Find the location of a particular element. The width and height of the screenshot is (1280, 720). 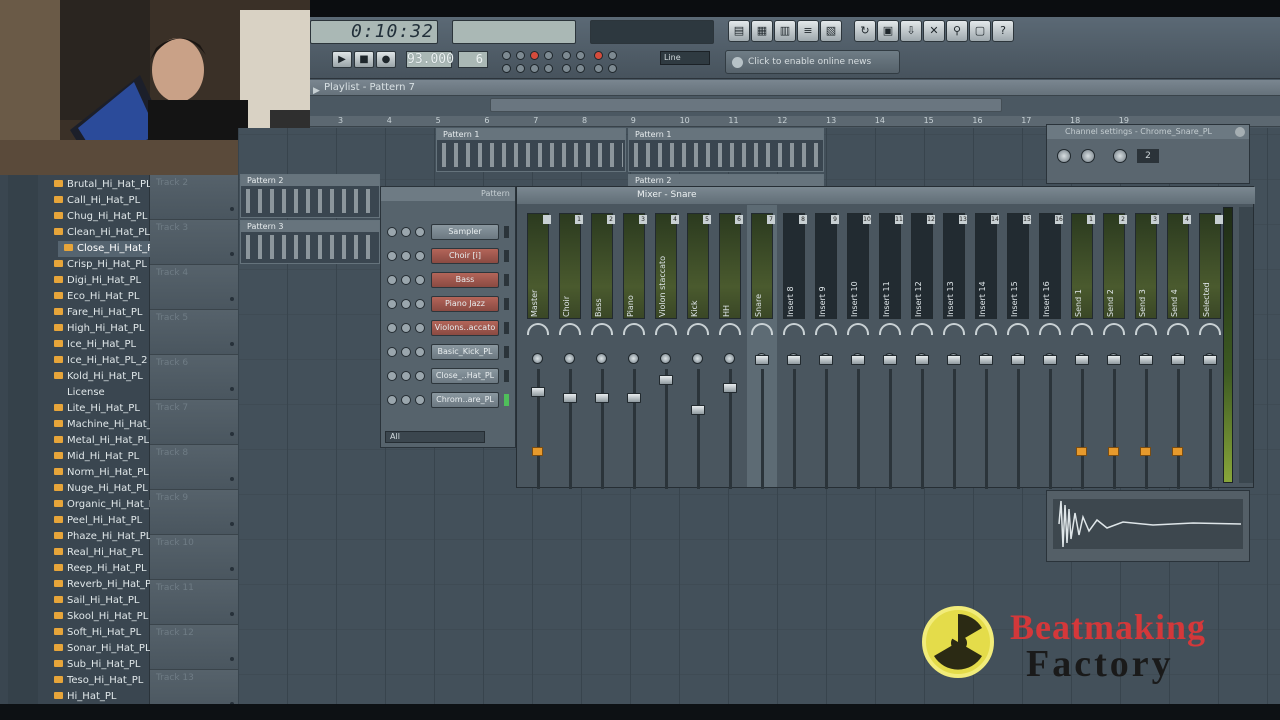

mixer-strip: 14 Insert 14 is located at coordinates (986, 347).